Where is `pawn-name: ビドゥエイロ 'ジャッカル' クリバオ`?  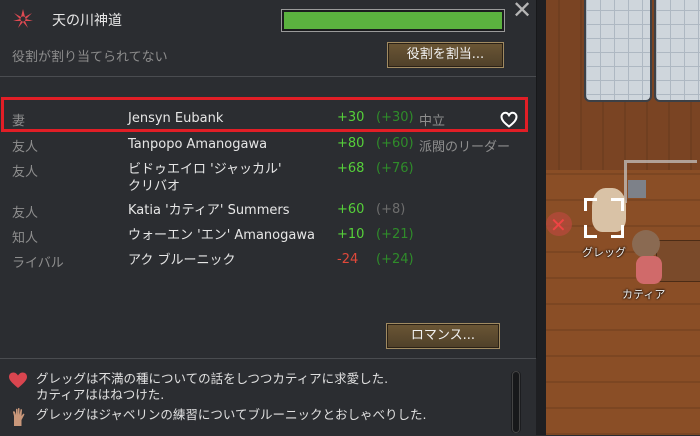 pawn-name: ビドゥエイロ 'ジャッカル' クリバオ is located at coordinates (205, 178).